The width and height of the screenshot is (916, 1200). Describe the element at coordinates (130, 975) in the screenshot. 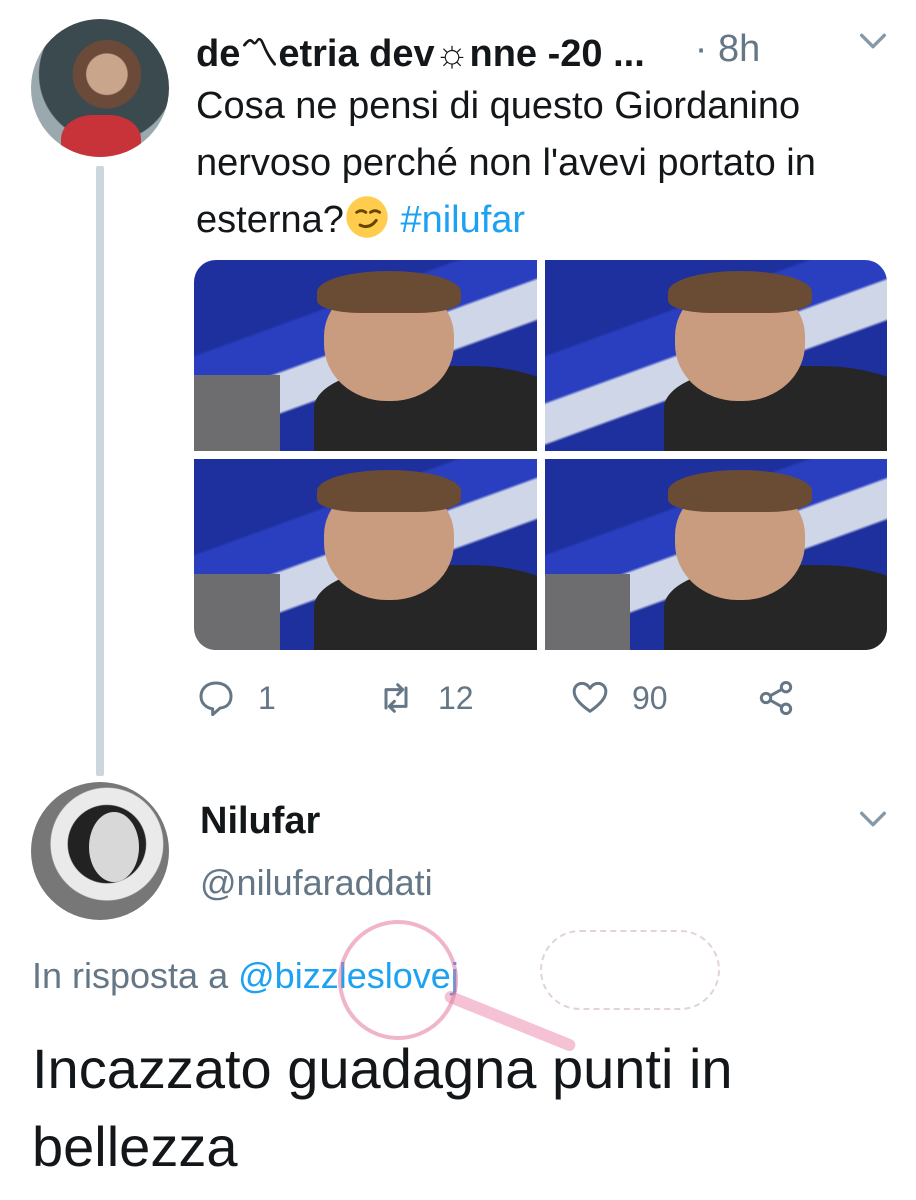

I see `in-reply-prefix: In risposta a` at that location.